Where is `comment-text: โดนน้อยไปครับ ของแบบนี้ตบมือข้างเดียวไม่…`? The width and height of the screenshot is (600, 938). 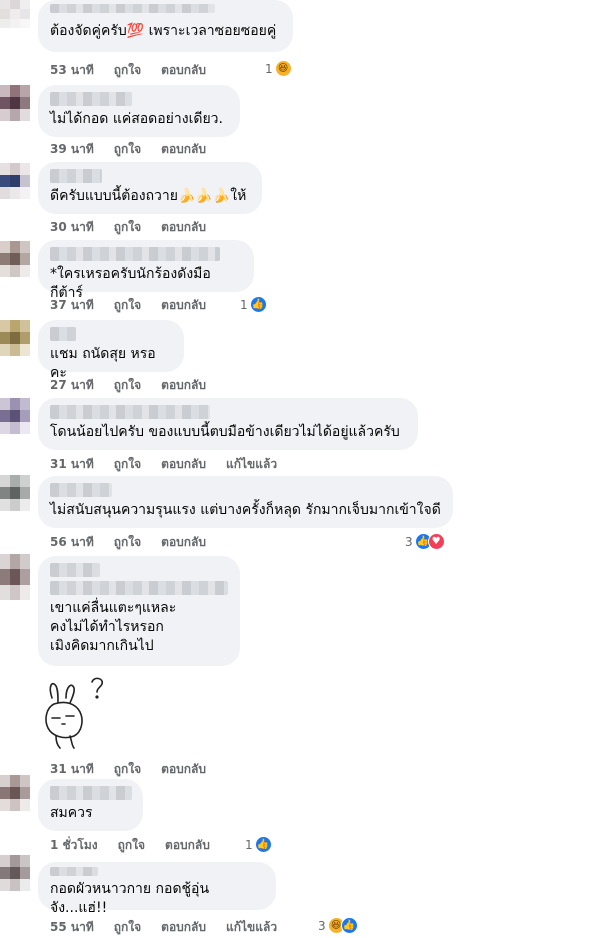 comment-text: โดนน้อยไปครับ ของแบบนี้ตบมือข้างเดียวไม่… is located at coordinates (225, 432).